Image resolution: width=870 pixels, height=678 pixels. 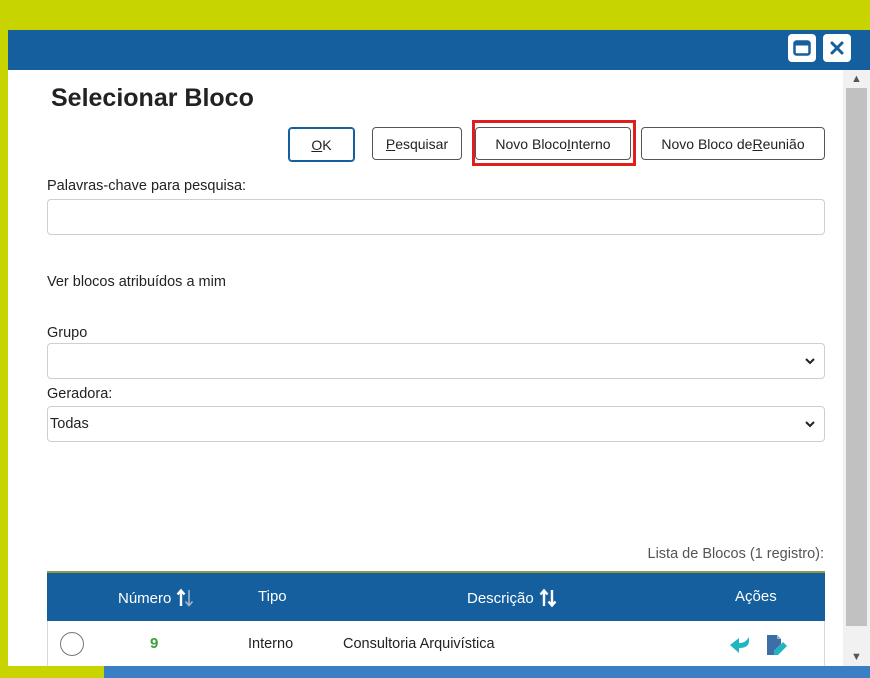 I want to click on search-button: Pesquisar, so click(x=417, y=143).